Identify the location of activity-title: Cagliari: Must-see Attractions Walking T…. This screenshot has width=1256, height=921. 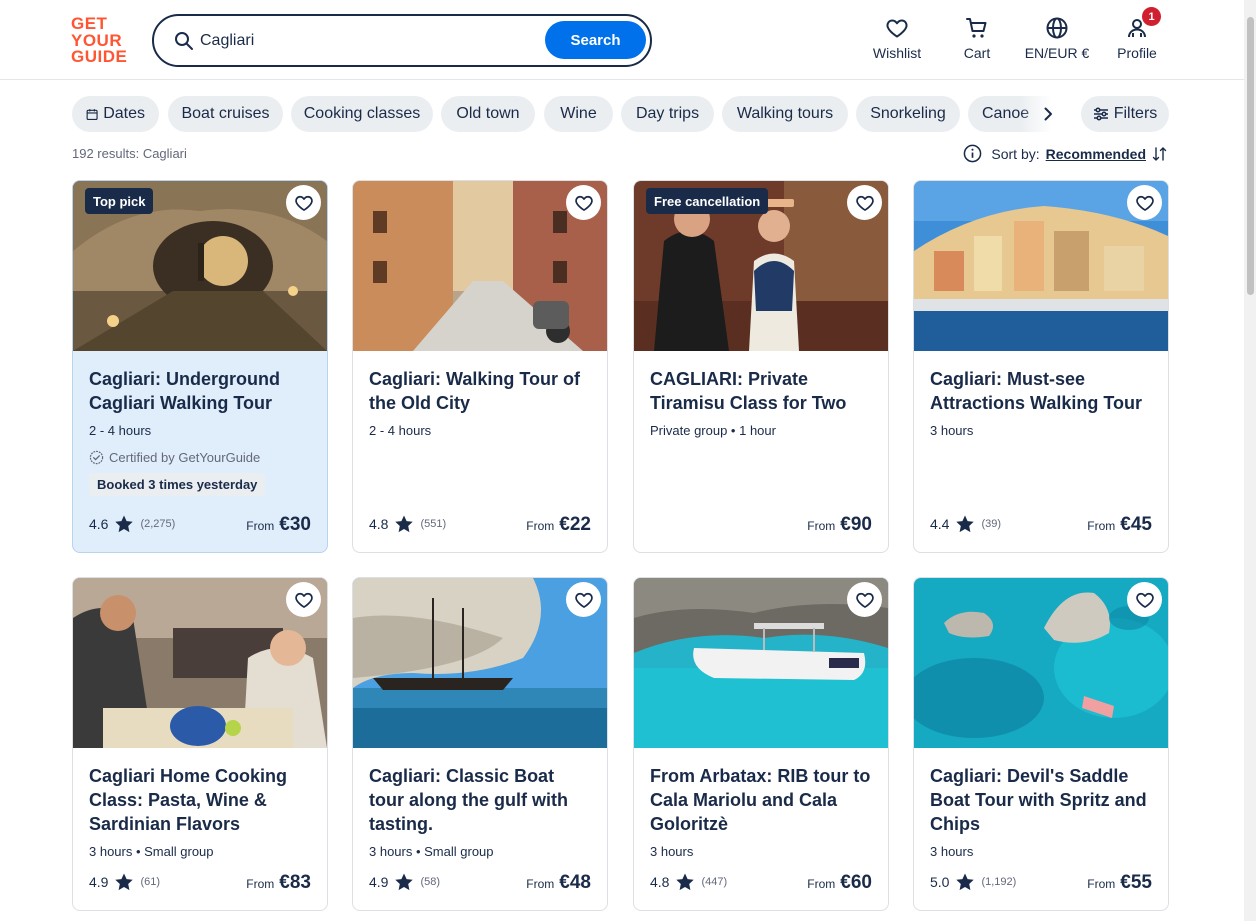
(1041, 391).